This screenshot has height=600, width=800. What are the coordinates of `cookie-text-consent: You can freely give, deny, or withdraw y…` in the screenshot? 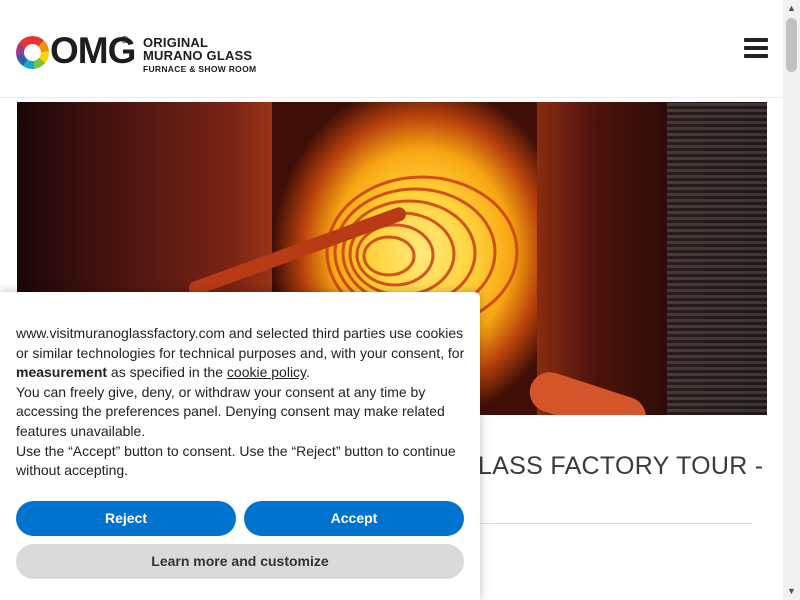 It's located at (230, 411).